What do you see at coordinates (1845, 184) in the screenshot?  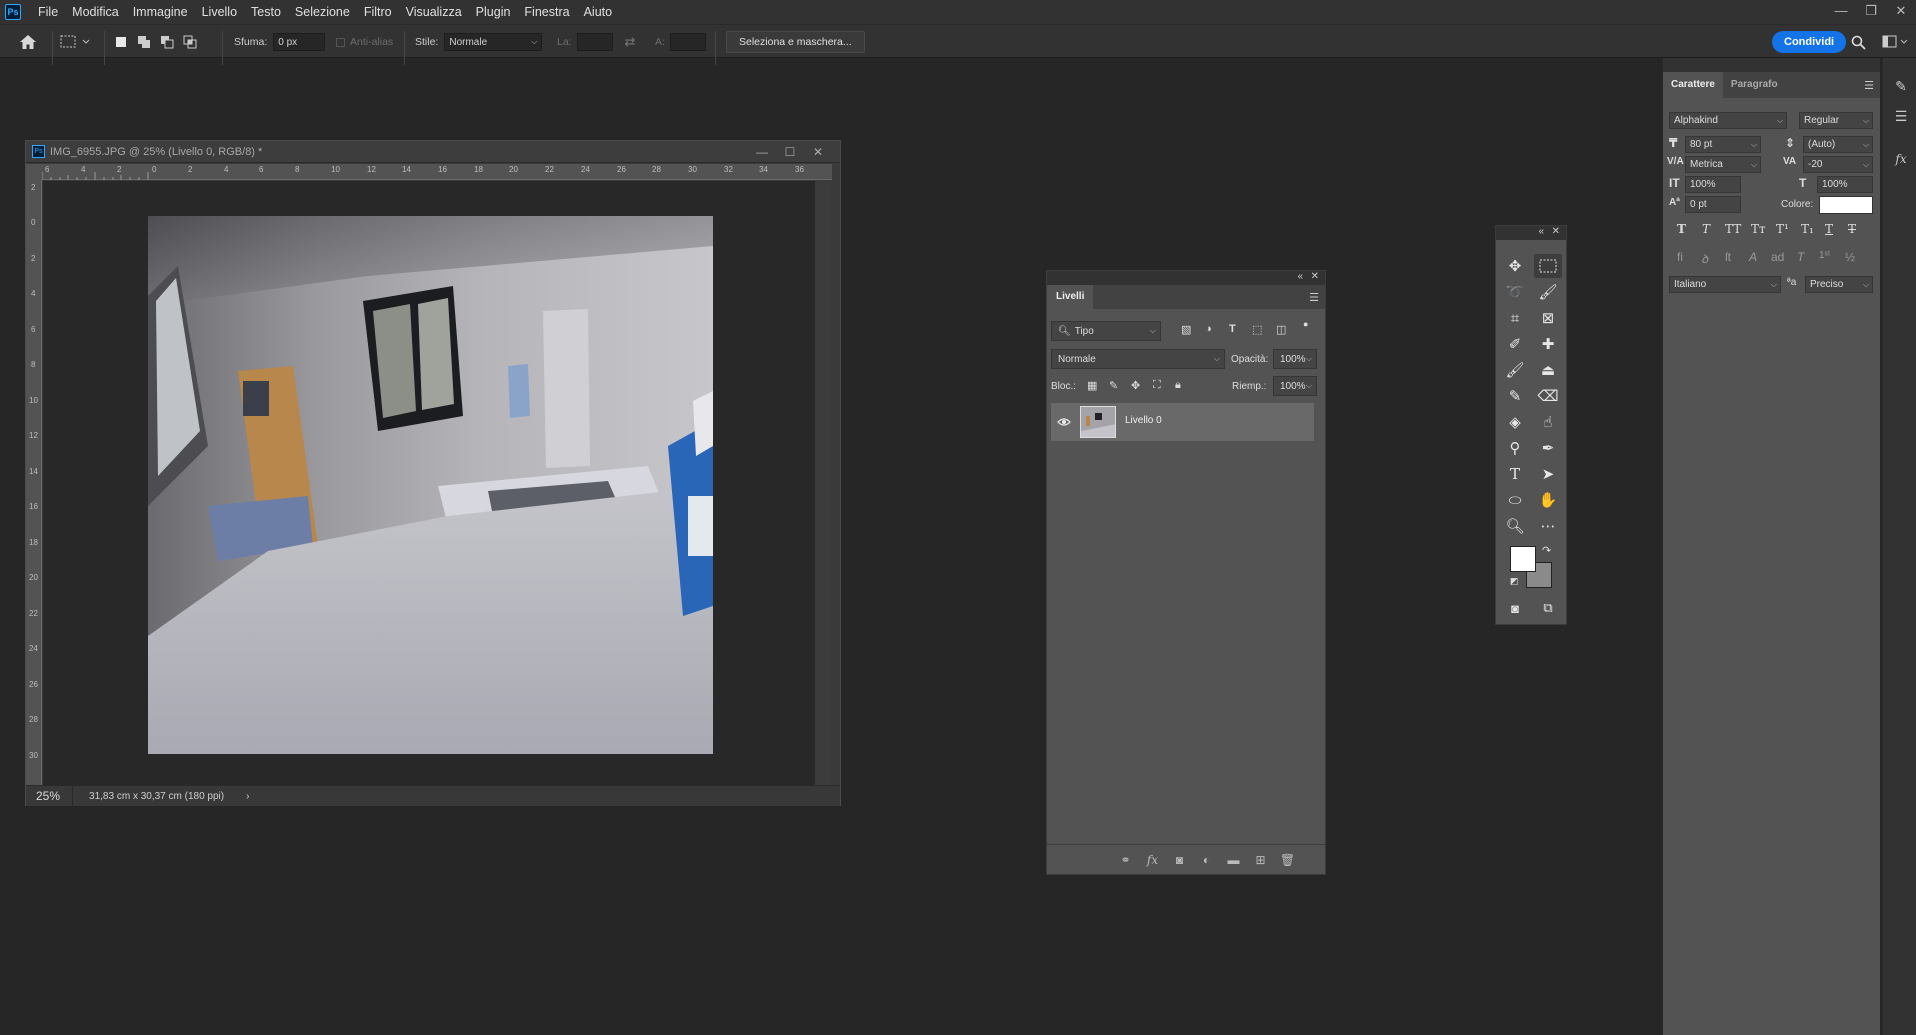 I see `horizontal-scale-input: 100%` at bounding box center [1845, 184].